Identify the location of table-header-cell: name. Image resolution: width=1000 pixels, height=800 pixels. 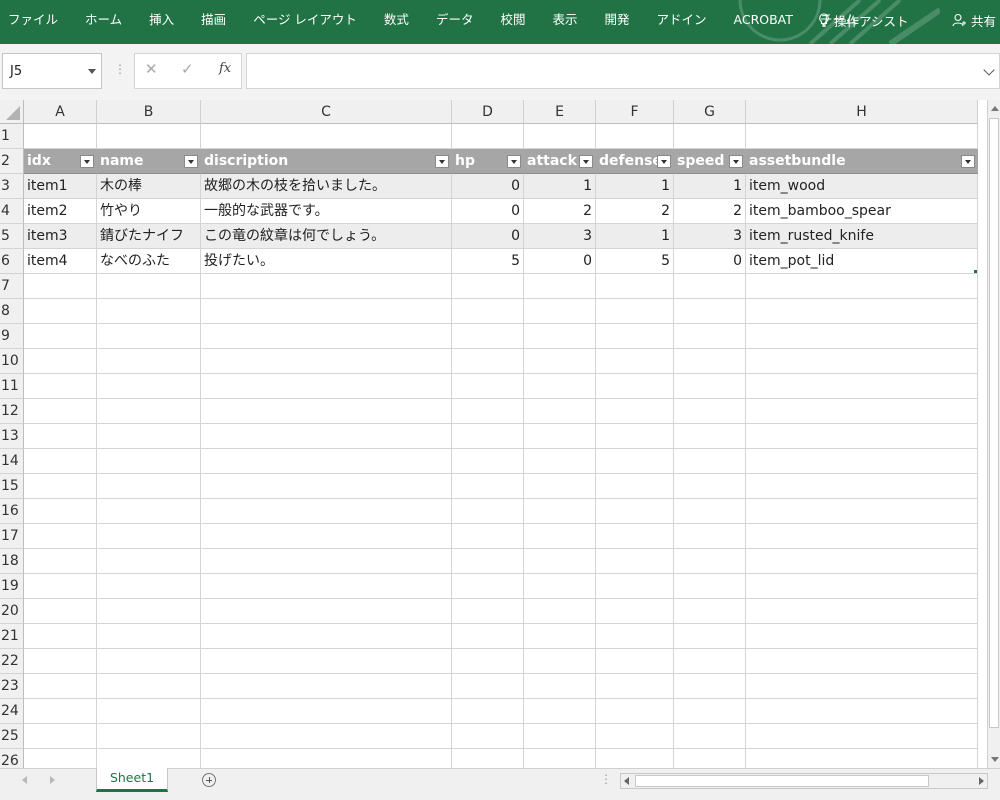
(149, 161).